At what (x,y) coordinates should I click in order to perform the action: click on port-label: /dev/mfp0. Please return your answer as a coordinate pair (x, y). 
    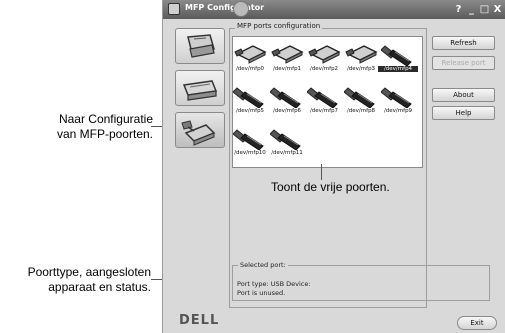
    Looking at the image, I should click on (250, 69).